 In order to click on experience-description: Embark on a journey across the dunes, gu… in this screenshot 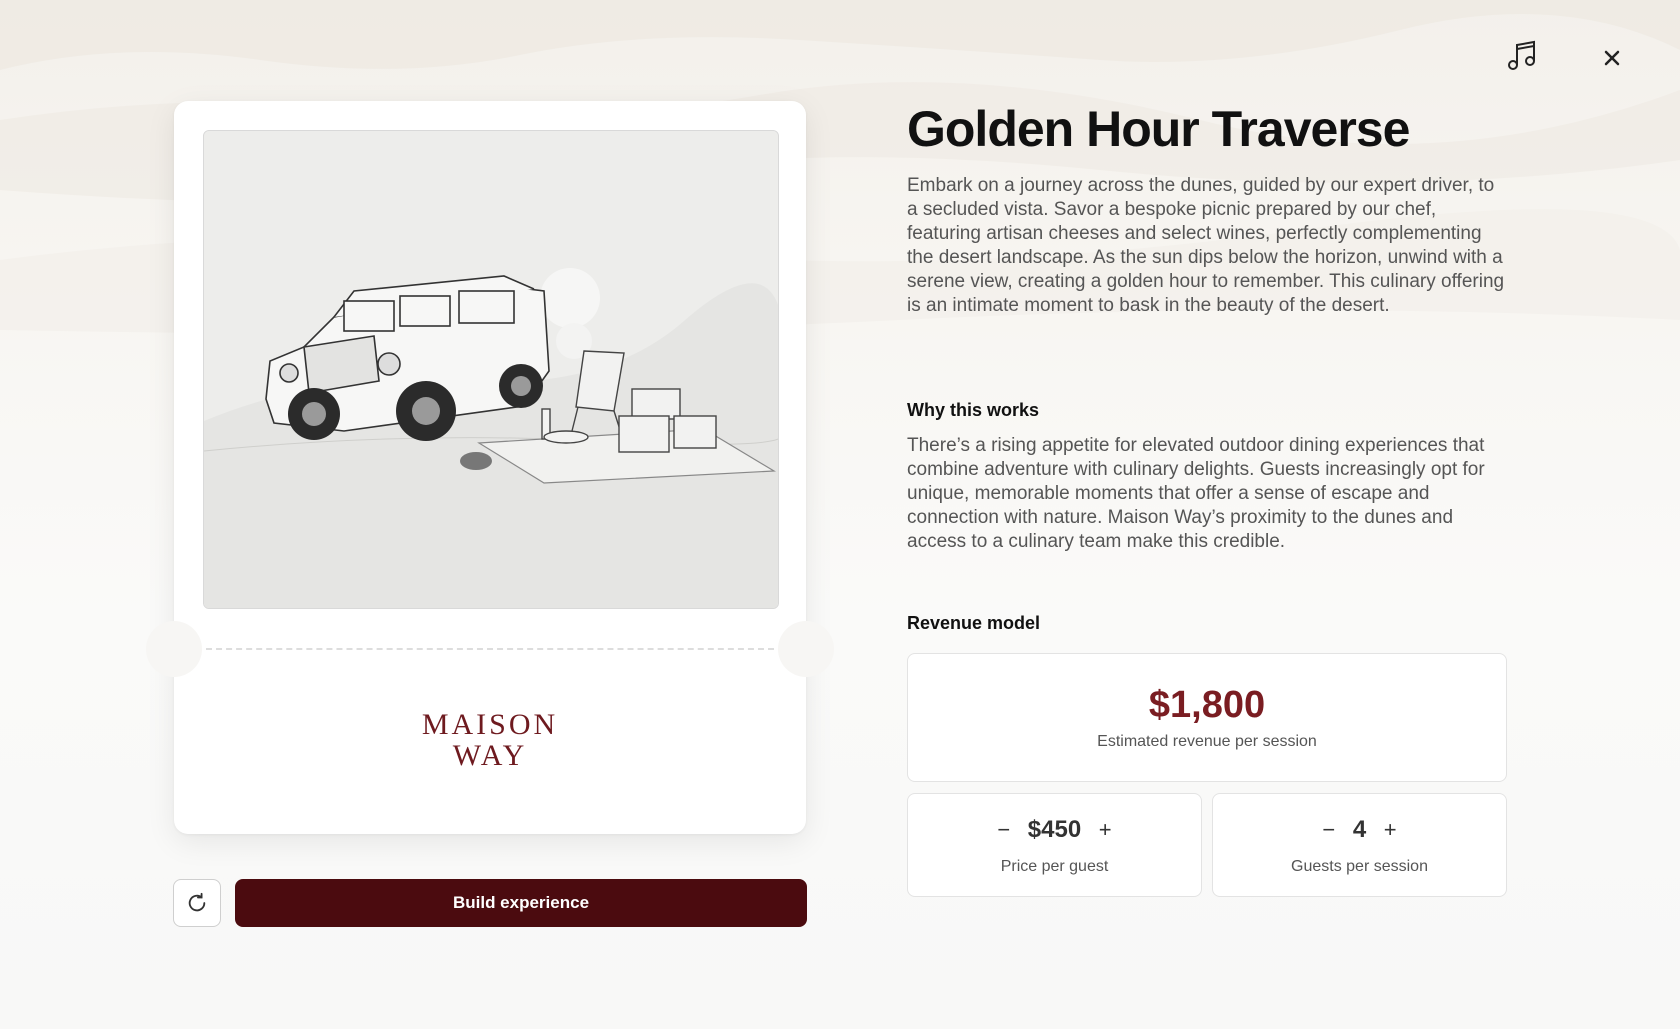, I will do `click(1206, 245)`.